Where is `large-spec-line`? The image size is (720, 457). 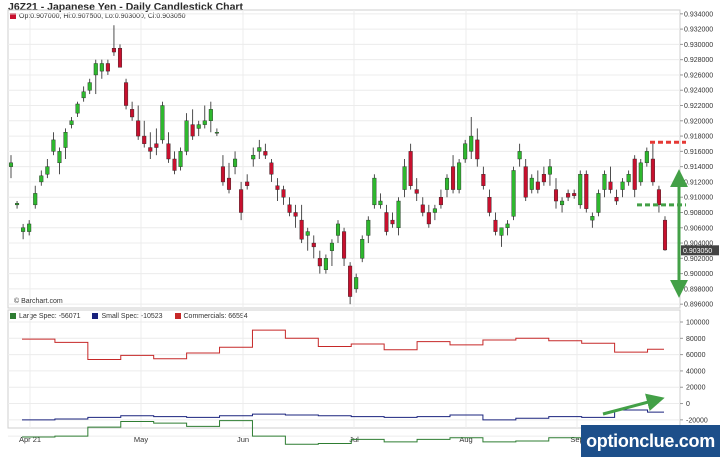 large-spec-line is located at coordinates (343, 432).